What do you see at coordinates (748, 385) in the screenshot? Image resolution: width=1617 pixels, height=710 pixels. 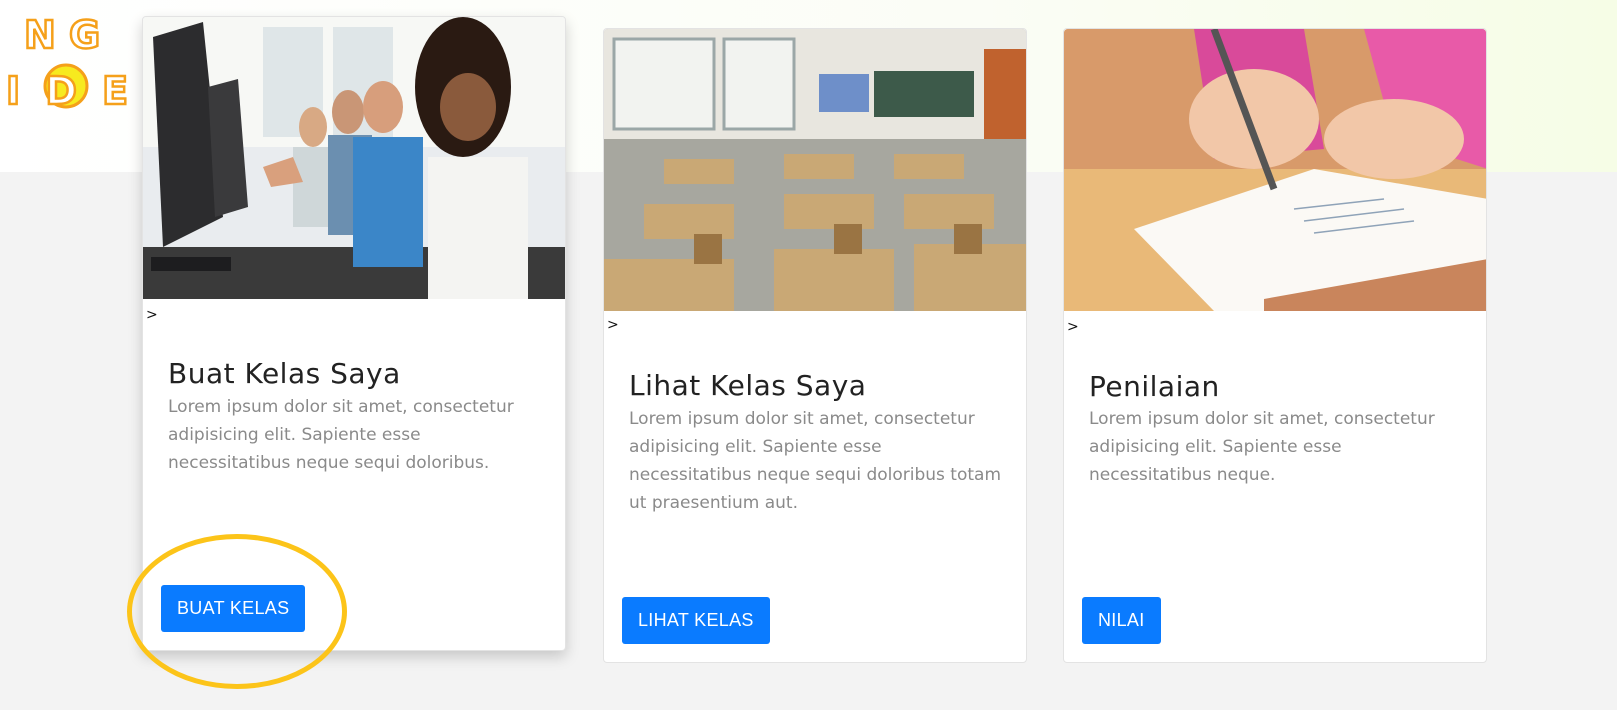 I see `card-title: Lihat Kelas Saya` at bounding box center [748, 385].